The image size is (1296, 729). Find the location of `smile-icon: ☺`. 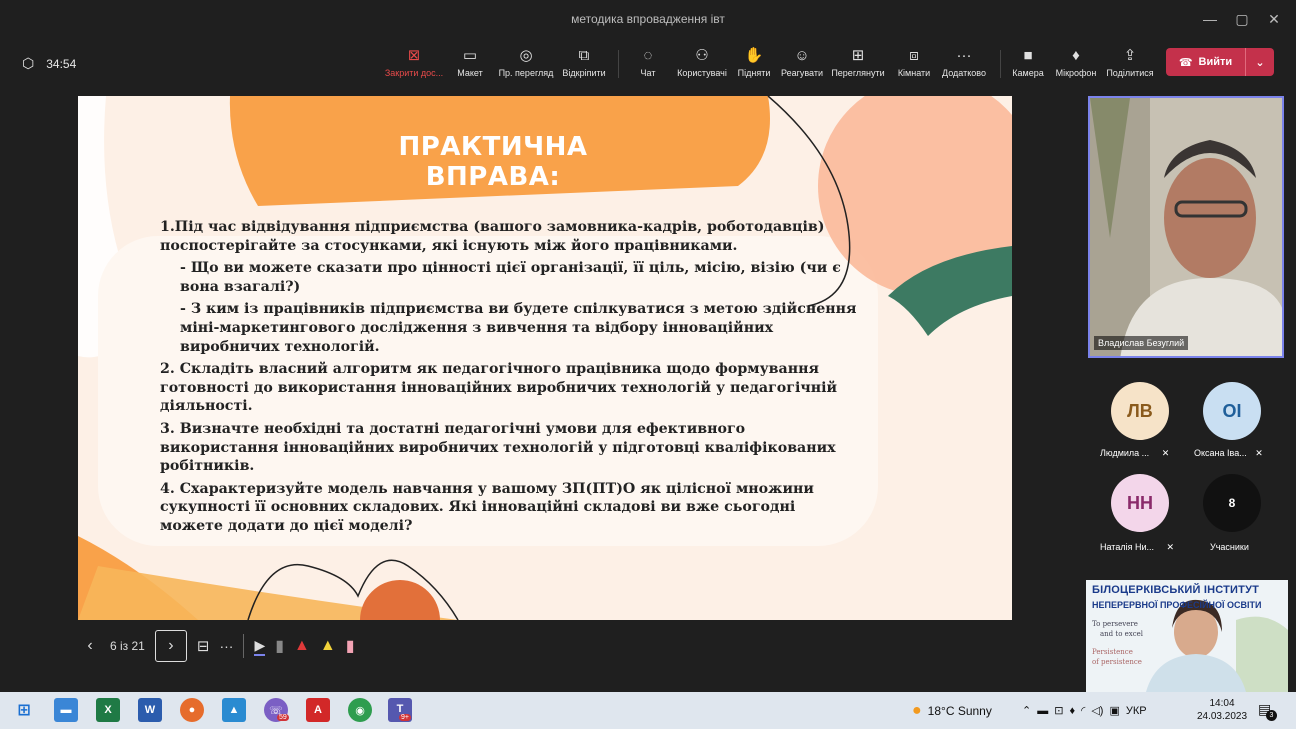

smile-icon: ☺ is located at coordinates (802, 55).